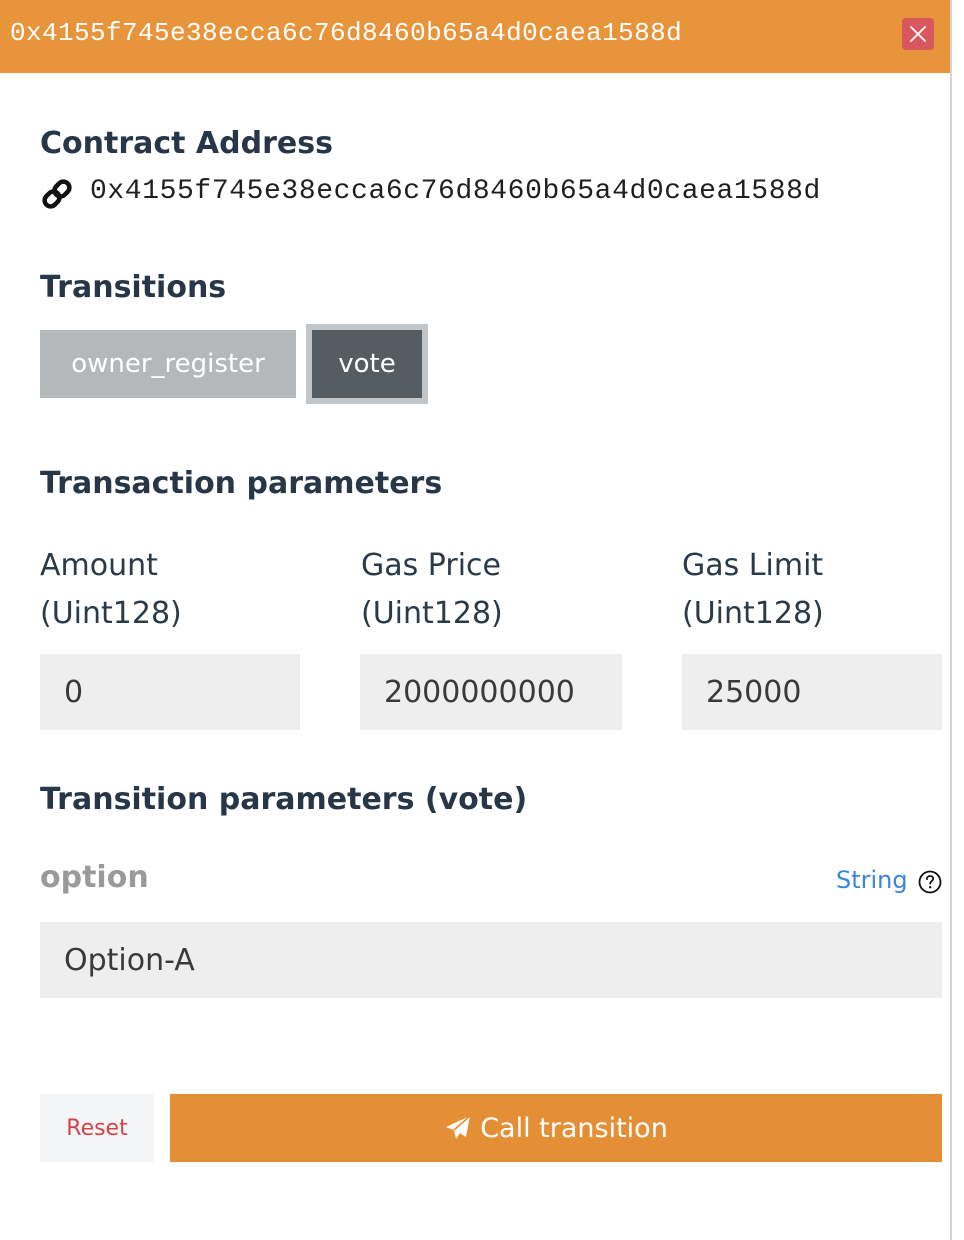 The height and width of the screenshot is (1240, 964). What do you see at coordinates (872, 880) in the screenshot?
I see `param-type-link: String` at bounding box center [872, 880].